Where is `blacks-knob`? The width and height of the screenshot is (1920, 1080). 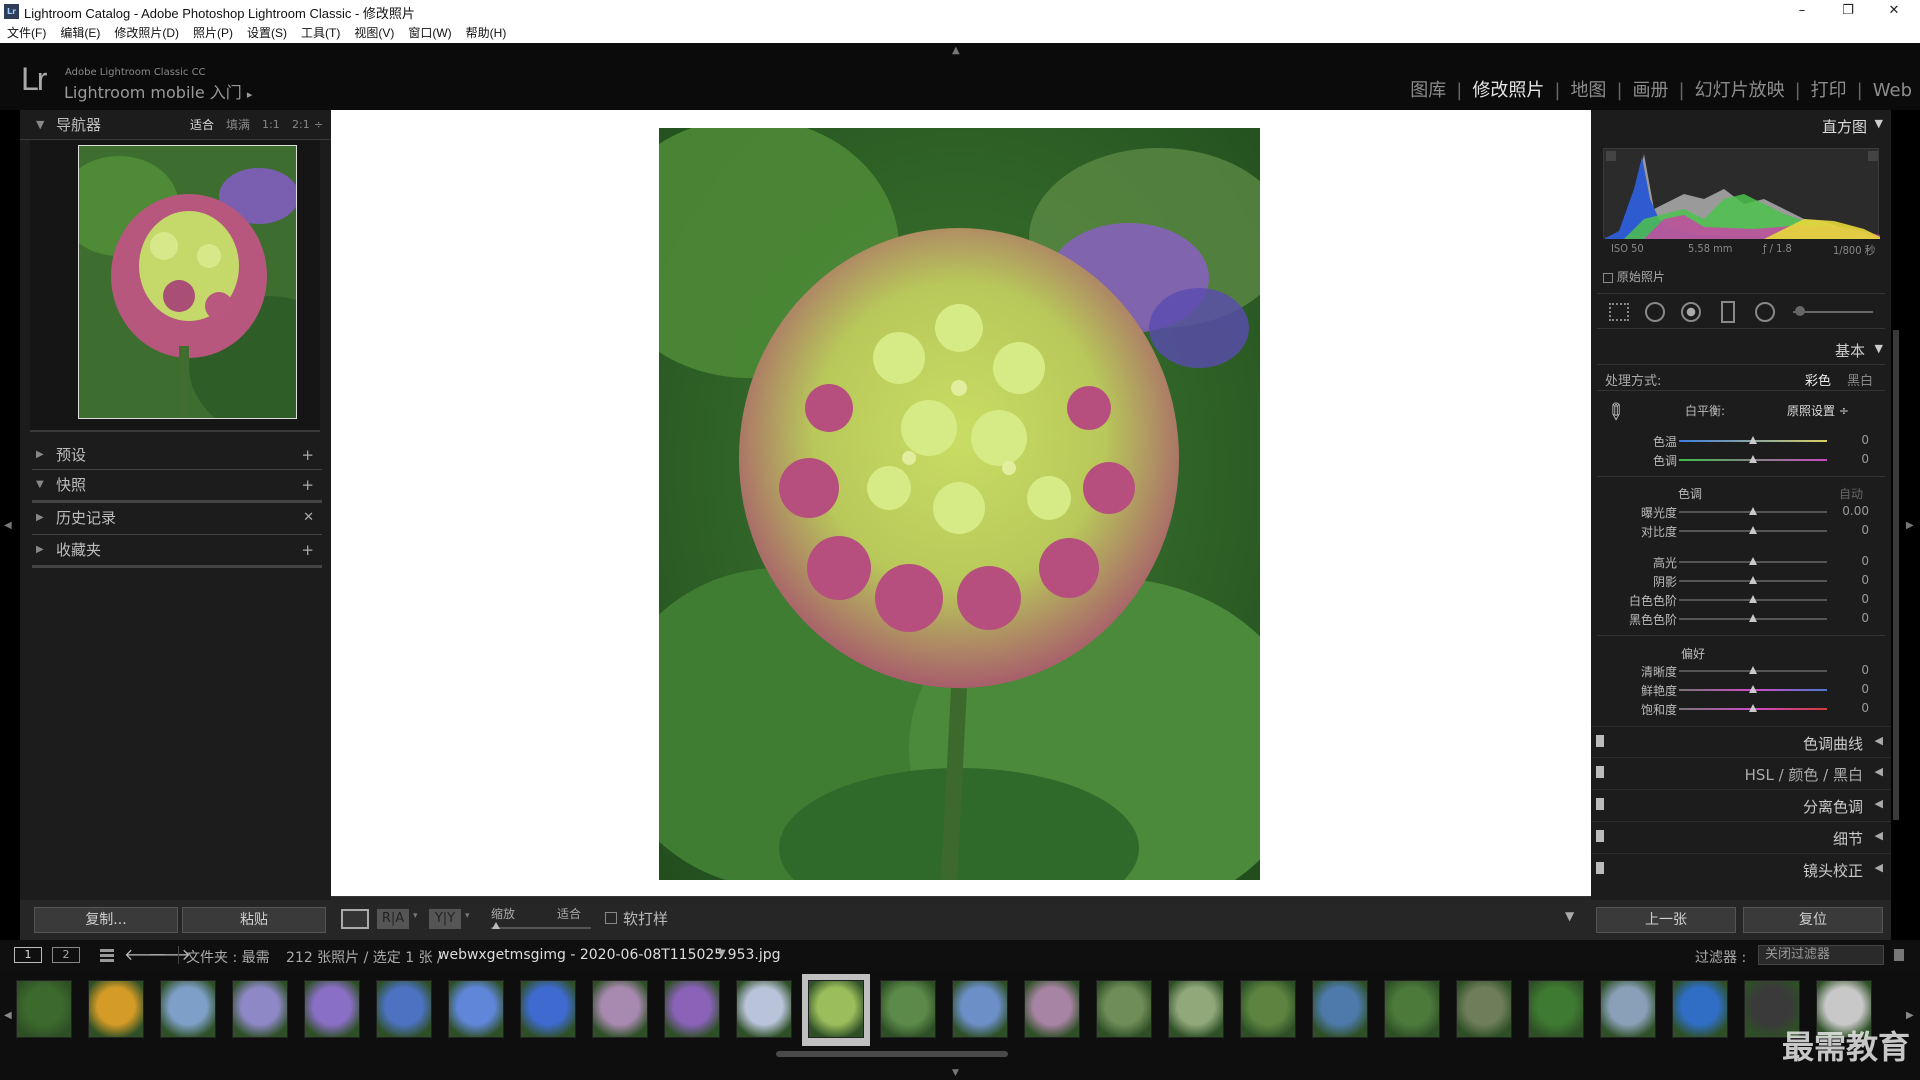
blacks-knob is located at coordinates (1753, 618).